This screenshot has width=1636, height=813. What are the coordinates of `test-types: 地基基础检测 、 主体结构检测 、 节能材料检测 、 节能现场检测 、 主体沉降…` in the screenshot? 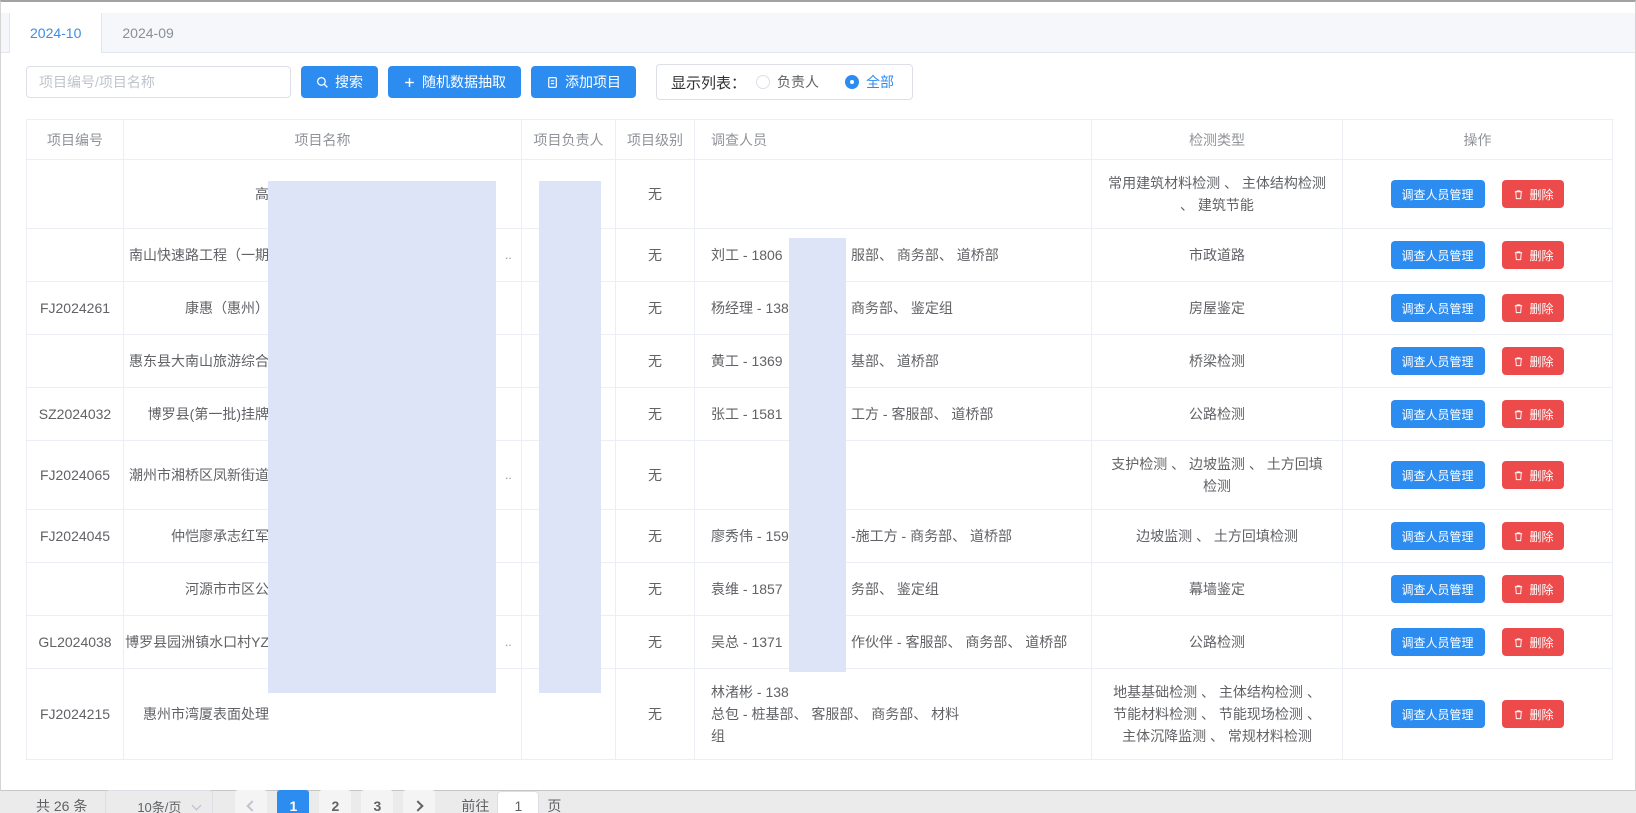 It's located at (1217, 714).